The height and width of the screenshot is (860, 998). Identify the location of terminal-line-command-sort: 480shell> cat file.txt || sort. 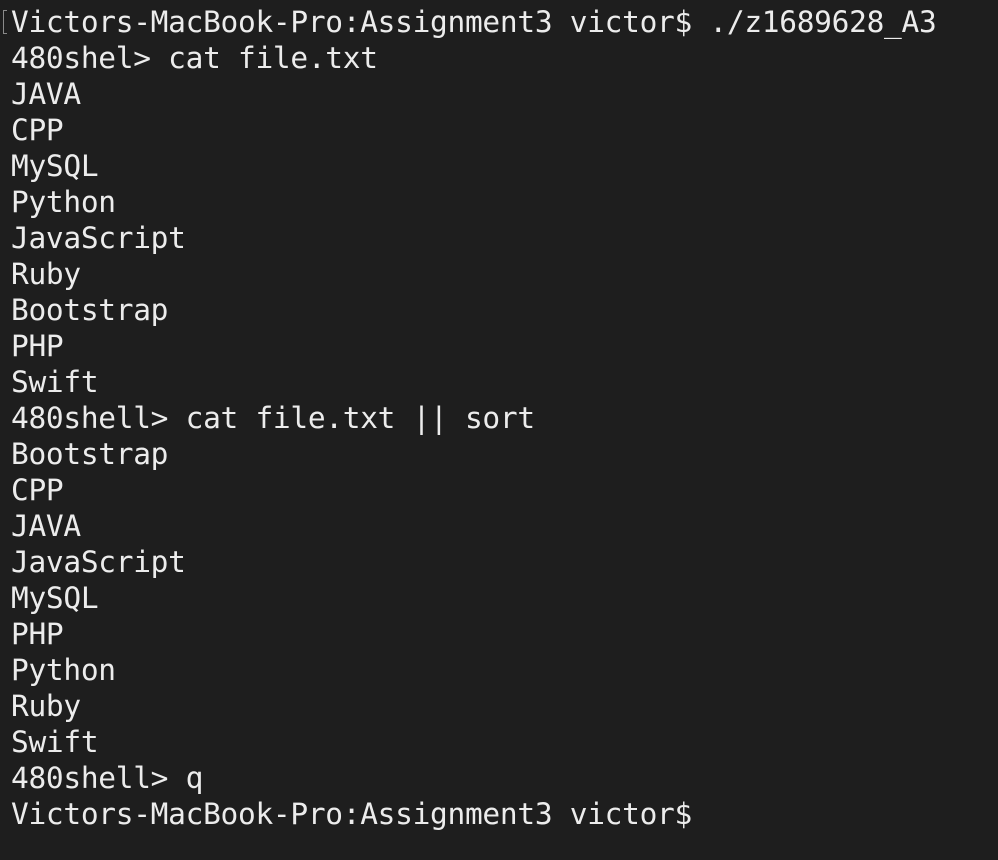
(273, 418).